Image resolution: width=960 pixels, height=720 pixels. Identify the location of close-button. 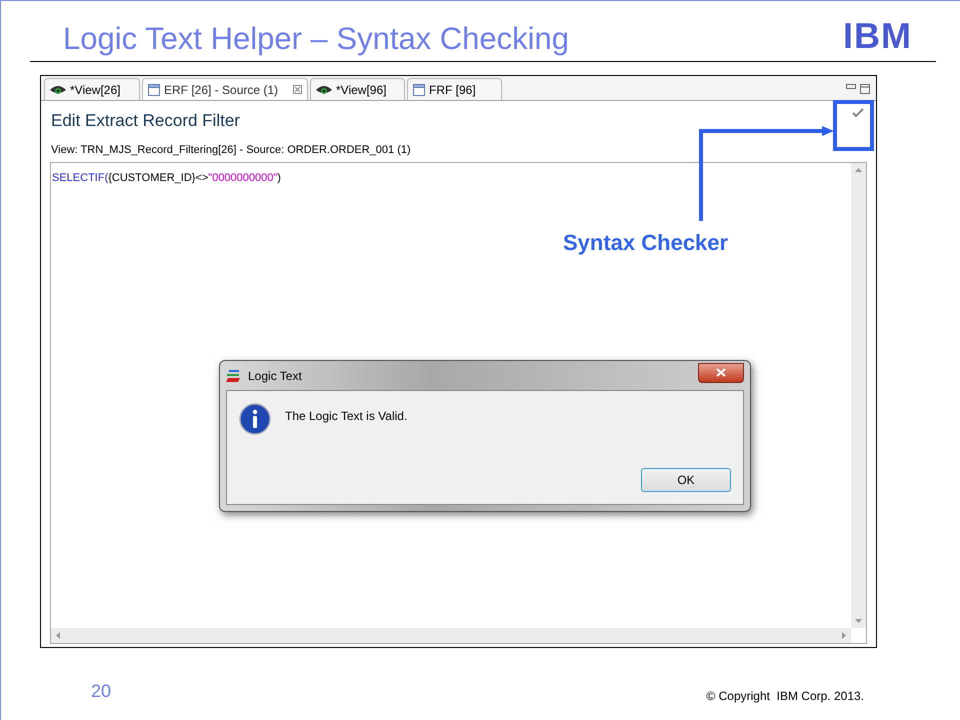
(721, 372).